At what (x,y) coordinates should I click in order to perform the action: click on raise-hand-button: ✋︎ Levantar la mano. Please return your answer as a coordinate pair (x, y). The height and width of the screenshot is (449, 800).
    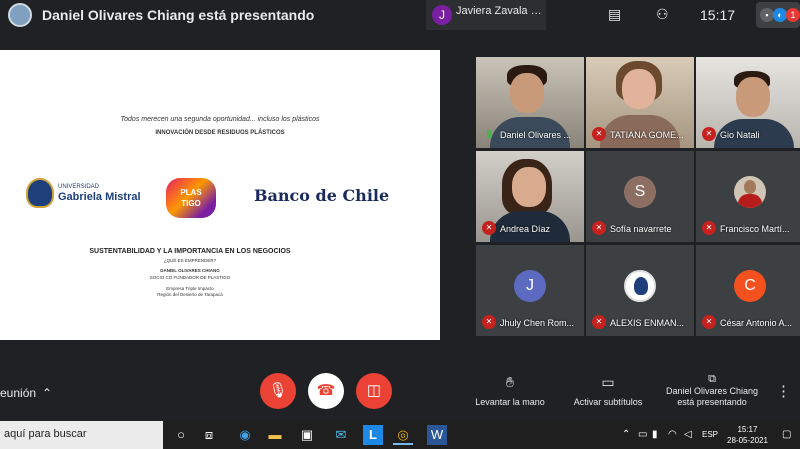
    Looking at the image, I should click on (510, 390).